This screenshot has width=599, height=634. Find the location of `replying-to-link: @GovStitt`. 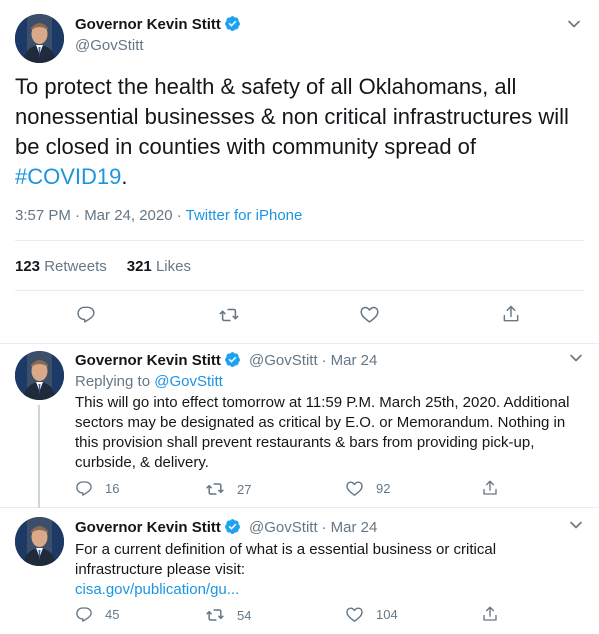

replying-to-link: @GovStitt is located at coordinates (188, 381).